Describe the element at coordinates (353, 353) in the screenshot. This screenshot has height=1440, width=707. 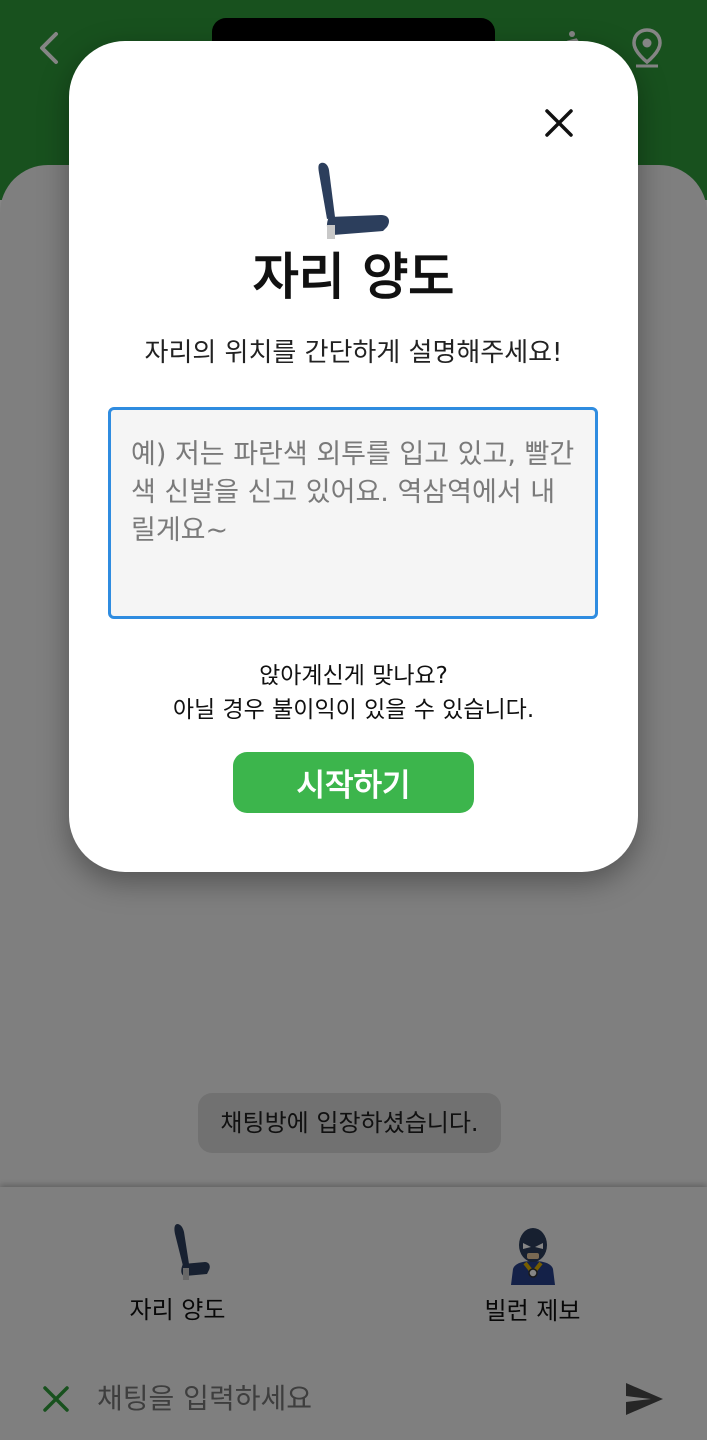
I see `dialog-subtitle: 자리의 위치를 간단하게 설명해주세요!` at that location.